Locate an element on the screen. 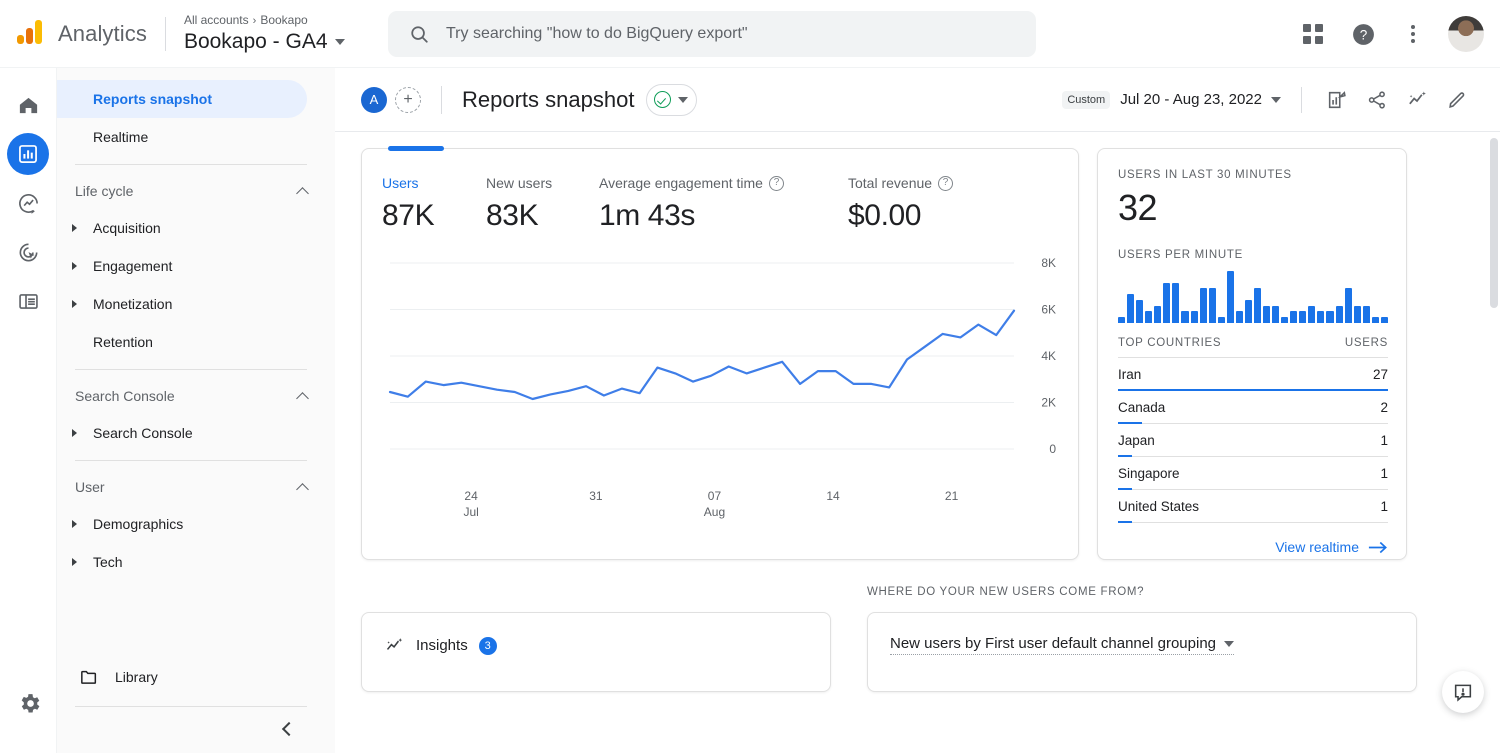 The image size is (1500, 753). sidebar-group-life-cycle: Life cycle is located at coordinates (196, 191).